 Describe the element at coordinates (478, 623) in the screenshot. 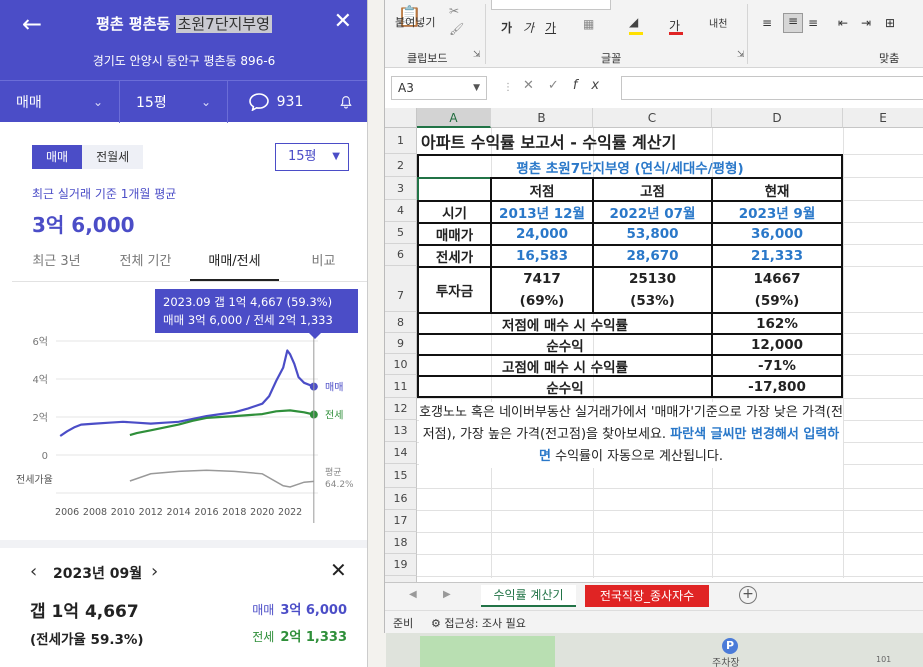

I see `accessibility-status: ⚙ 접근성: 조사 필요` at that location.